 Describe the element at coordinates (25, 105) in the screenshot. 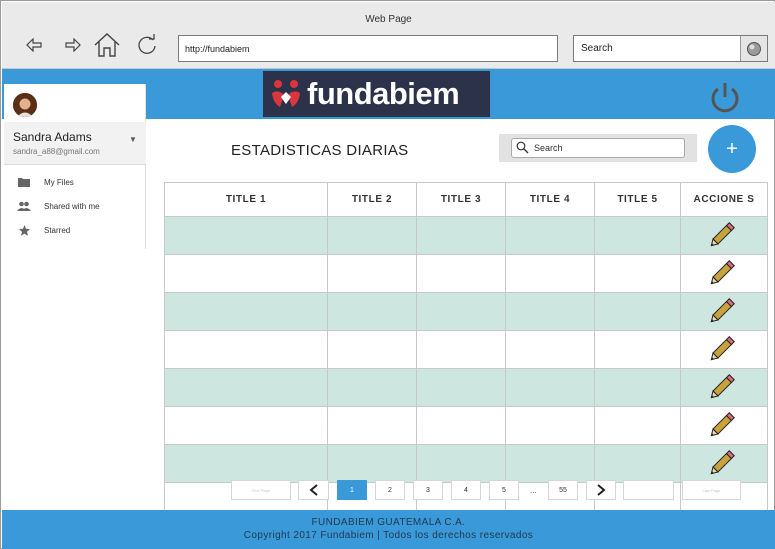

I see `avatar` at that location.